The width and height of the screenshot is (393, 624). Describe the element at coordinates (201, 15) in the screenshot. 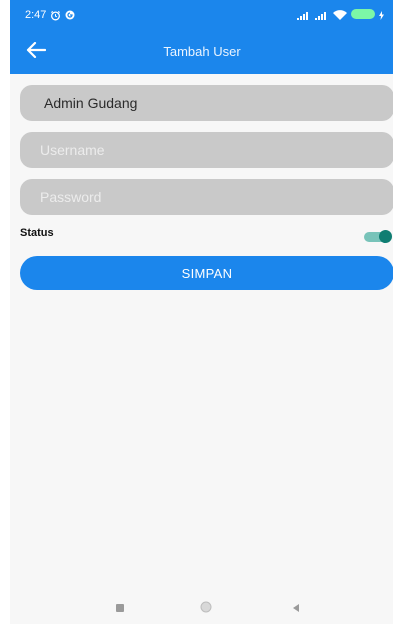

I see `status-bar: 2:47` at that location.